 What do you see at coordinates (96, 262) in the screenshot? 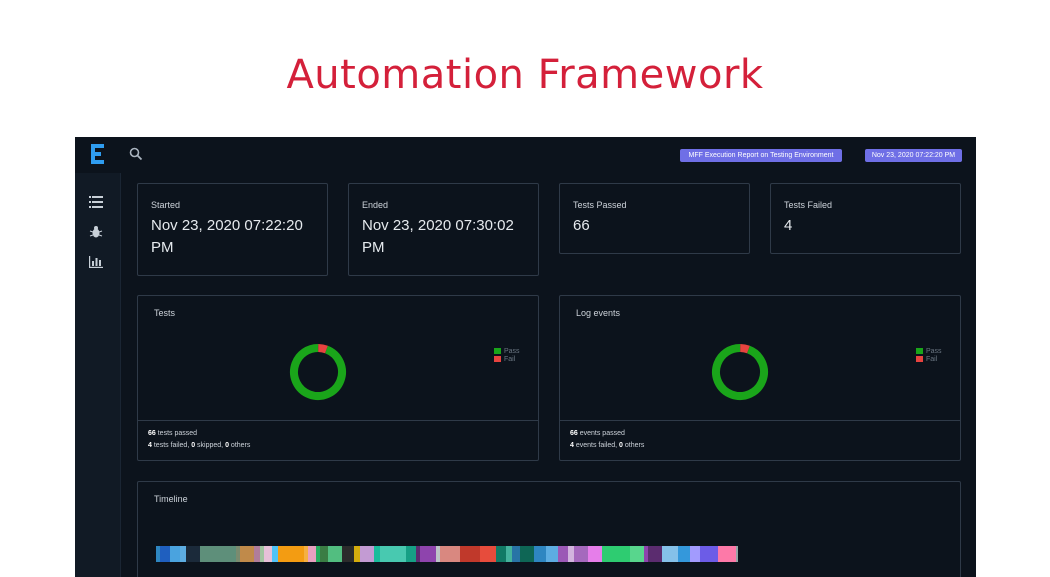
I see `bar-chart-icon` at bounding box center [96, 262].